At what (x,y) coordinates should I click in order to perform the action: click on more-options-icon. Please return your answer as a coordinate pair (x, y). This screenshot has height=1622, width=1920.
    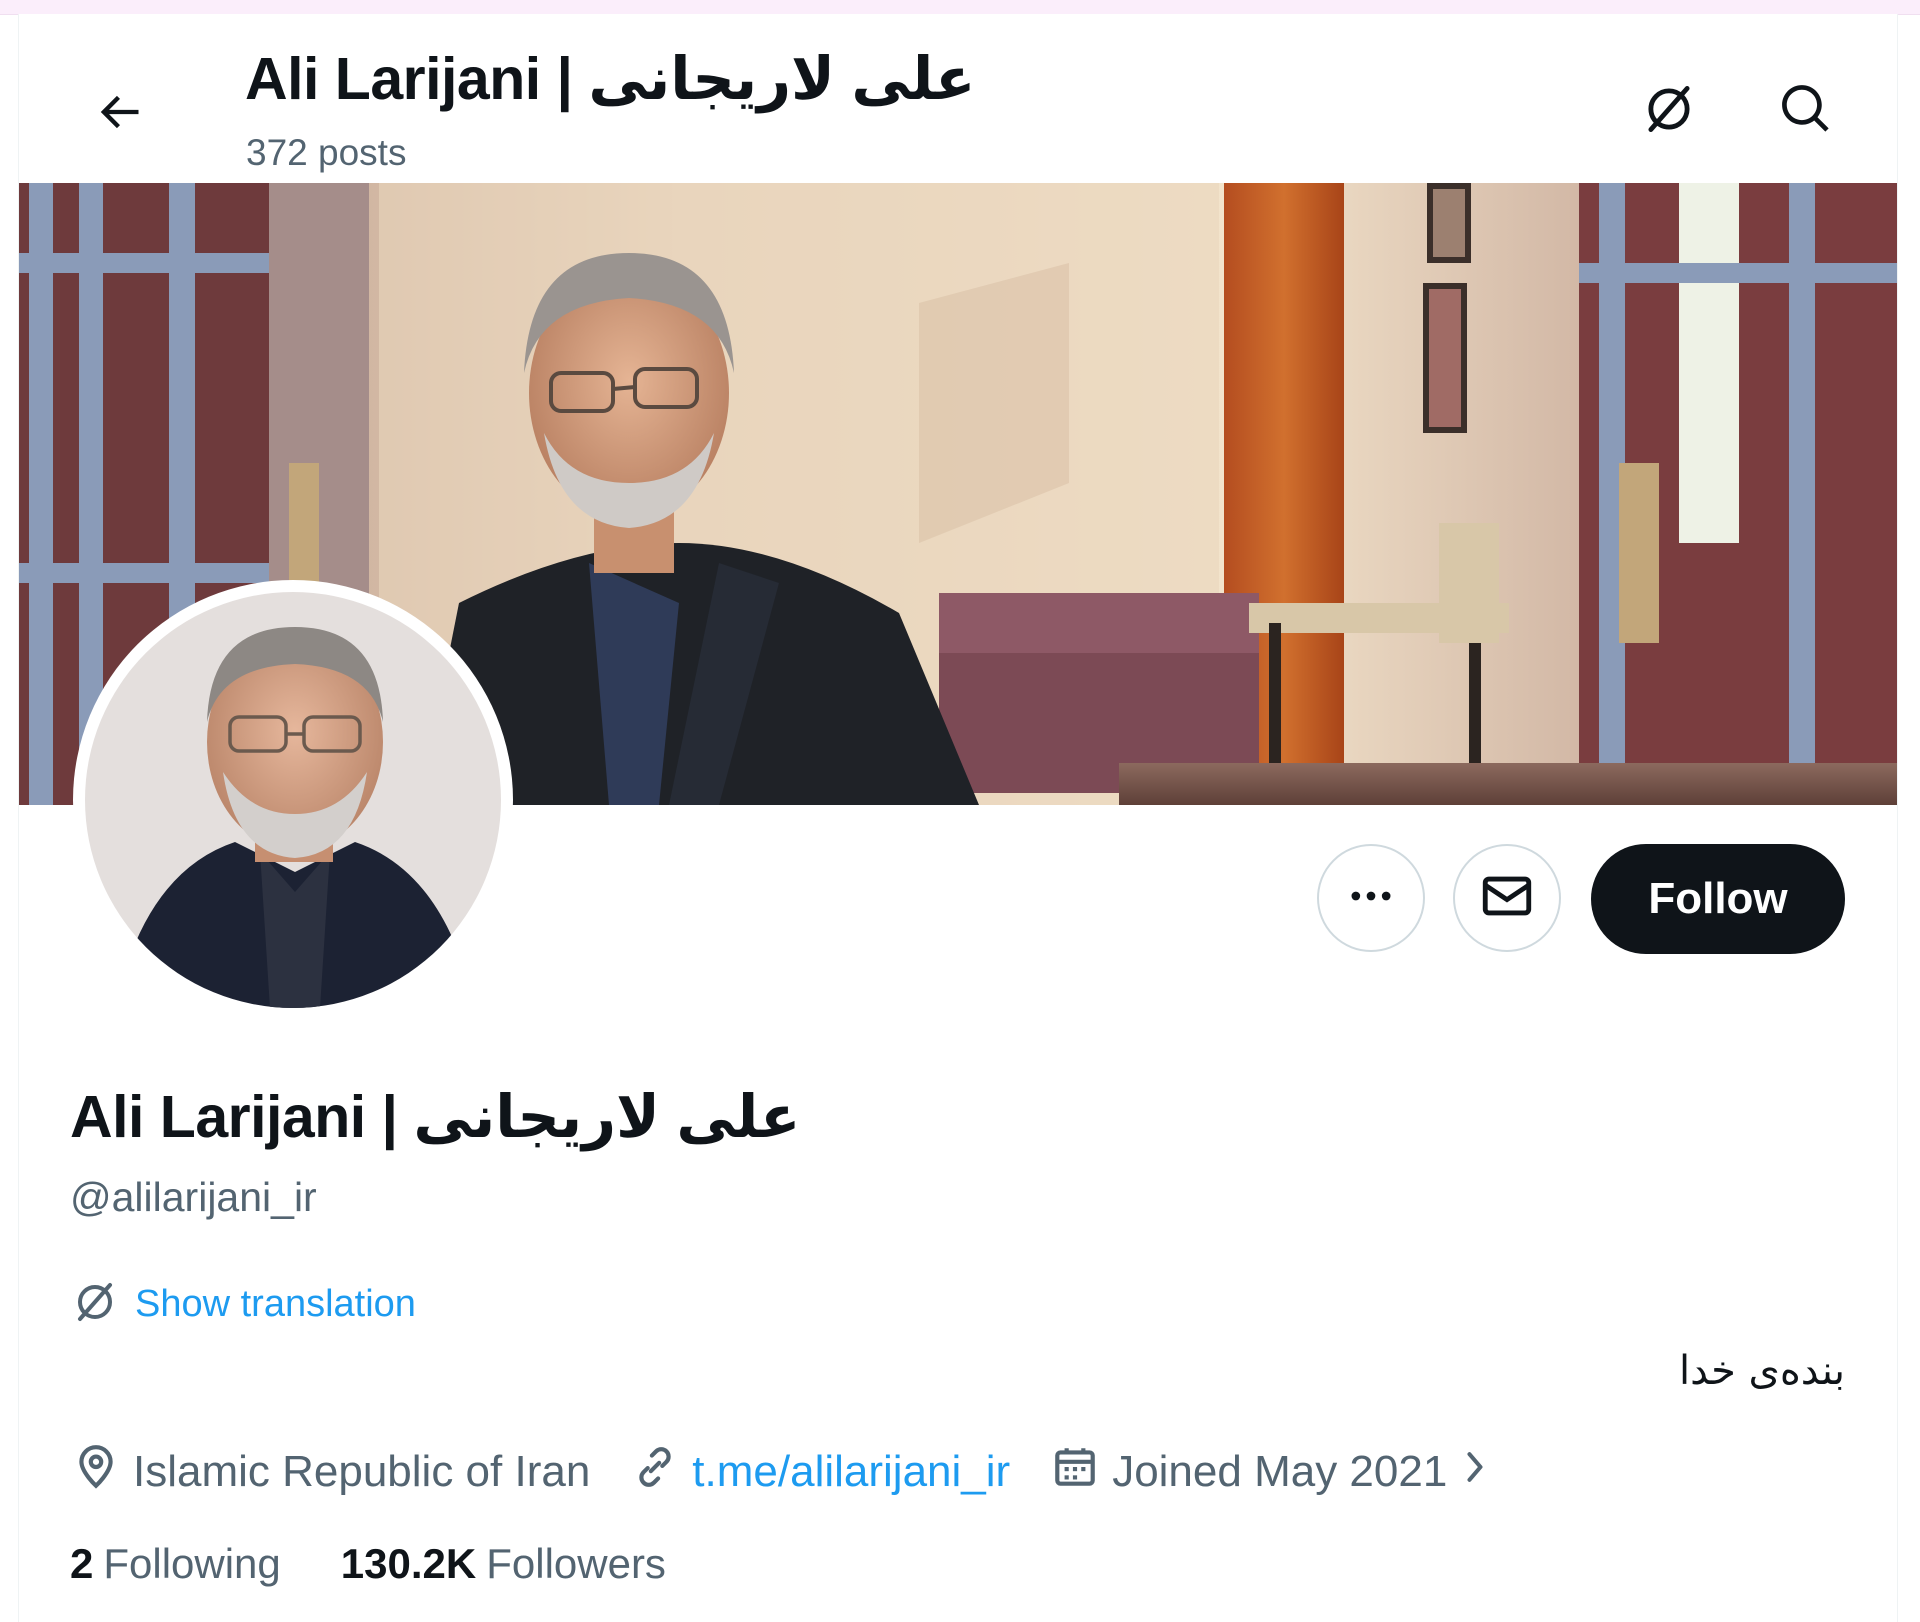
    Looking at the image, I should click on (1371, 898).